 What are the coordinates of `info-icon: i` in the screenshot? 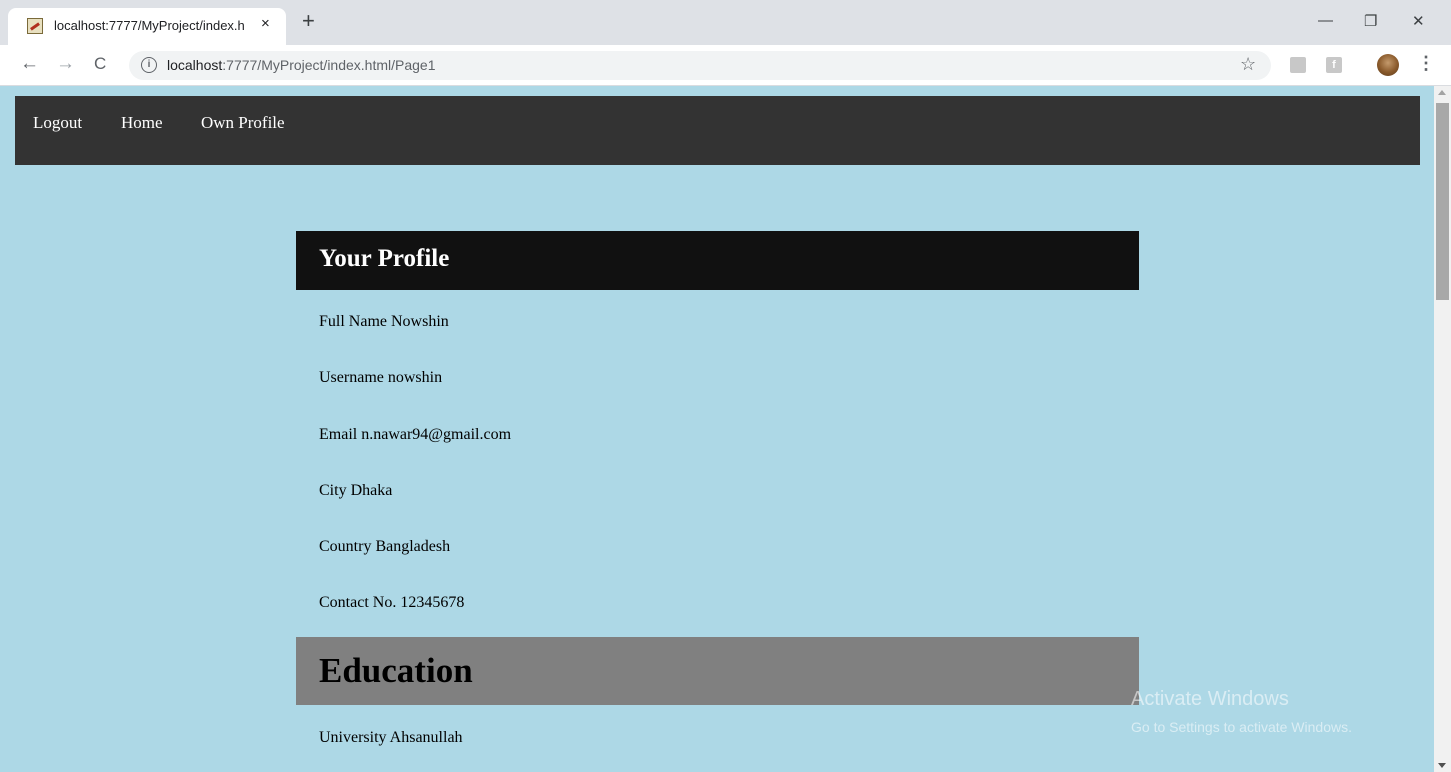 It's located at (149, 65).